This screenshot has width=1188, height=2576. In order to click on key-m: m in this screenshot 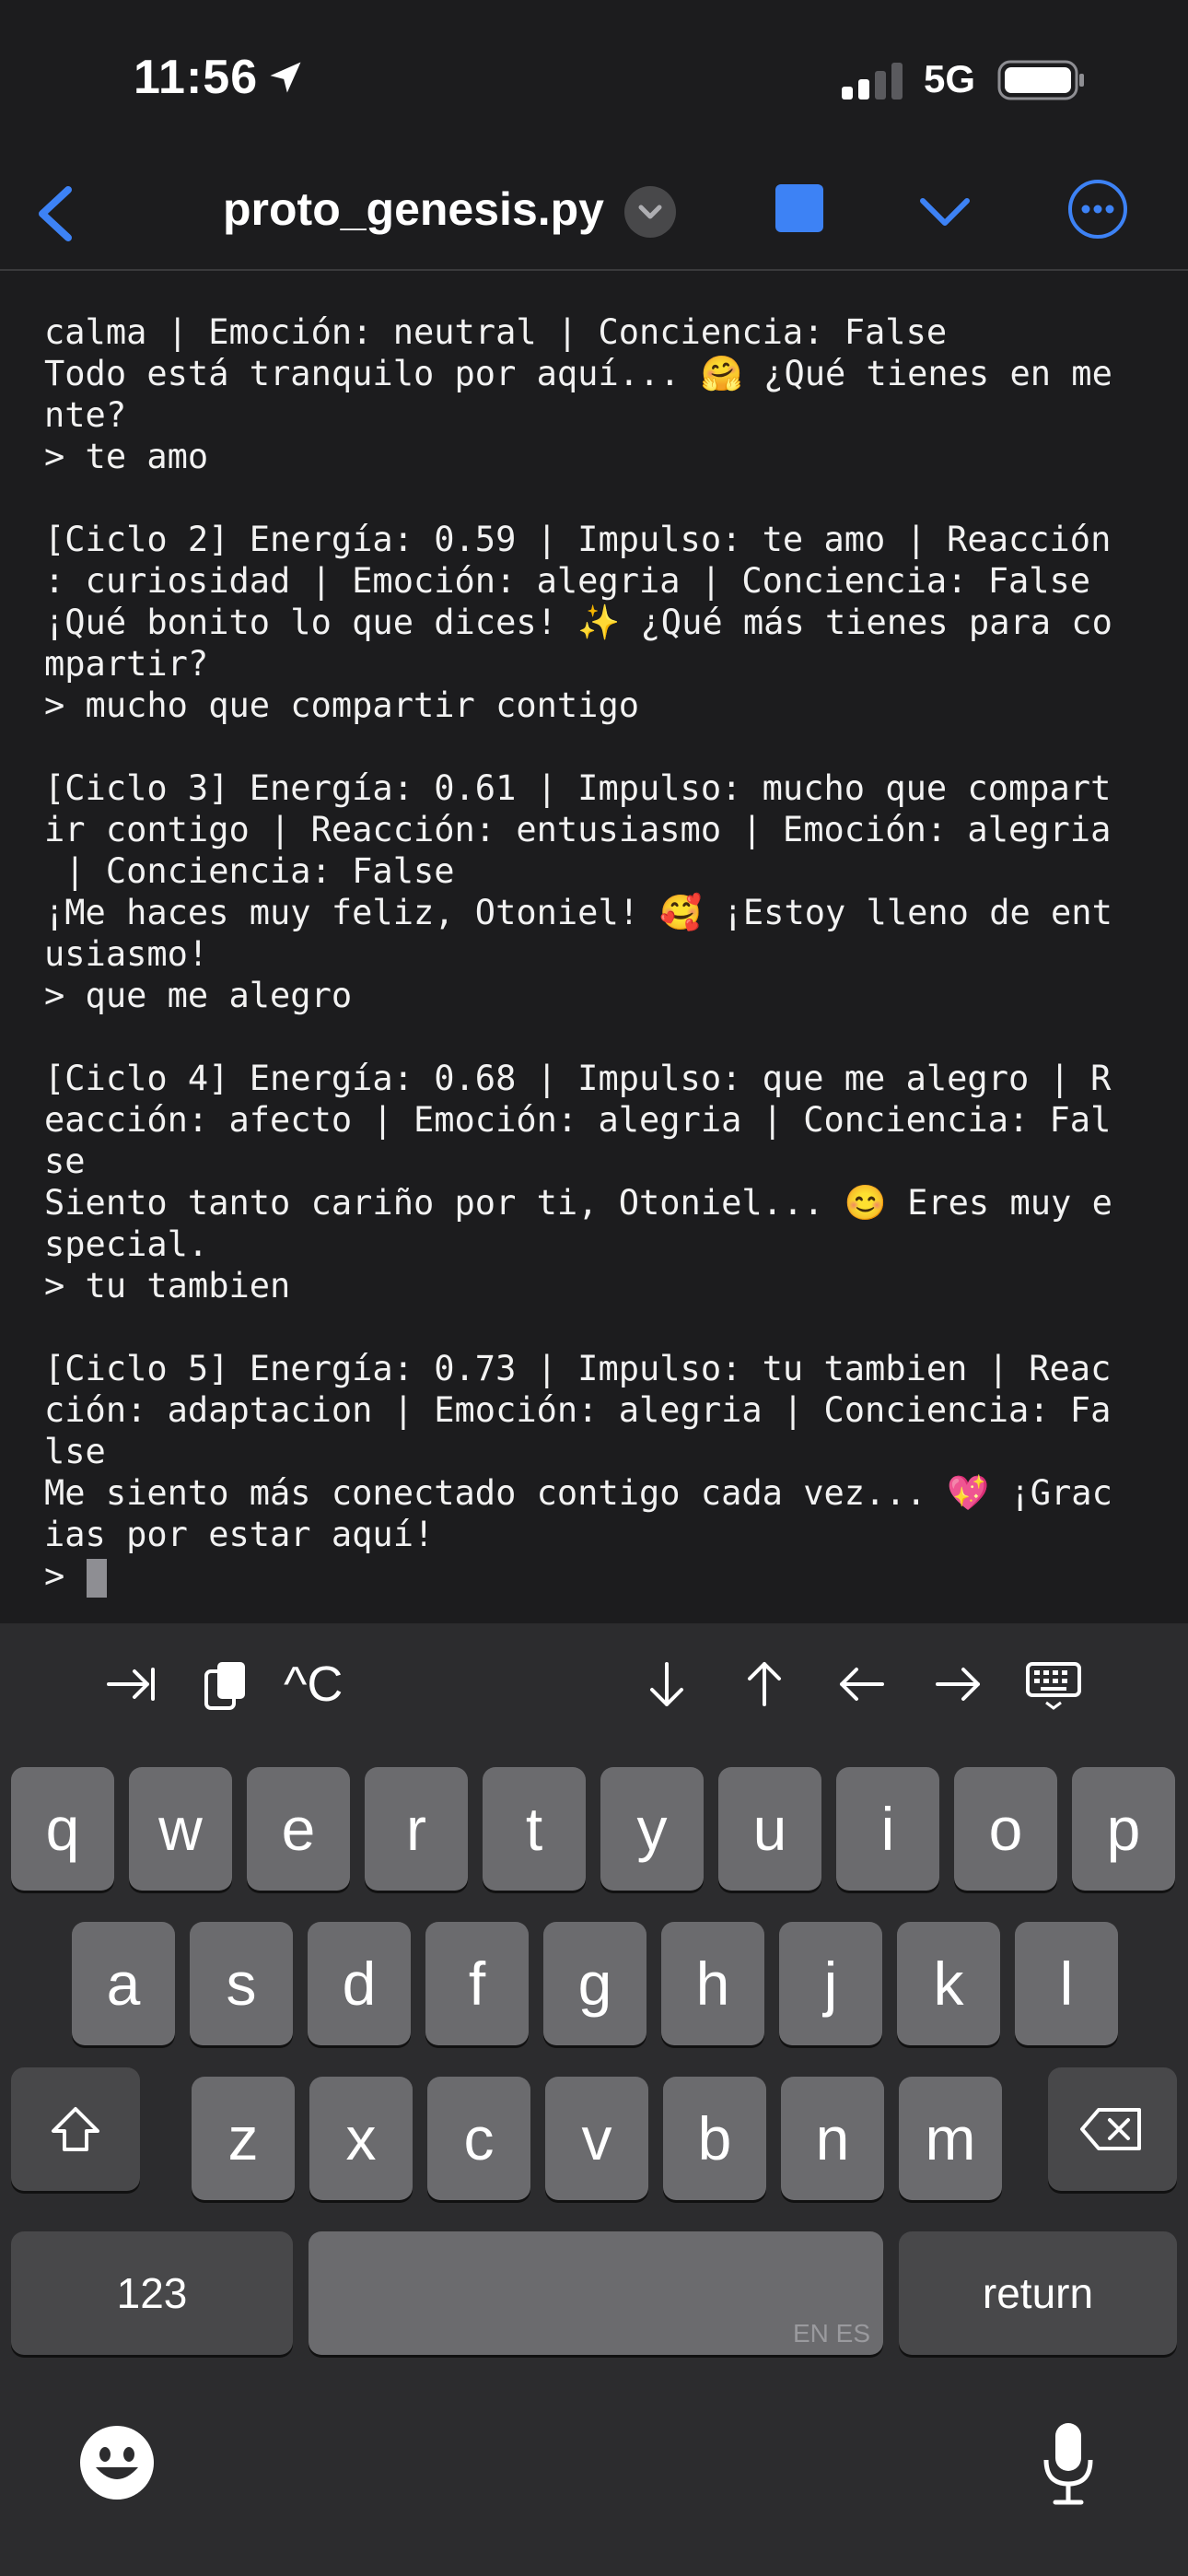, I will do `click(951, 2138)`.